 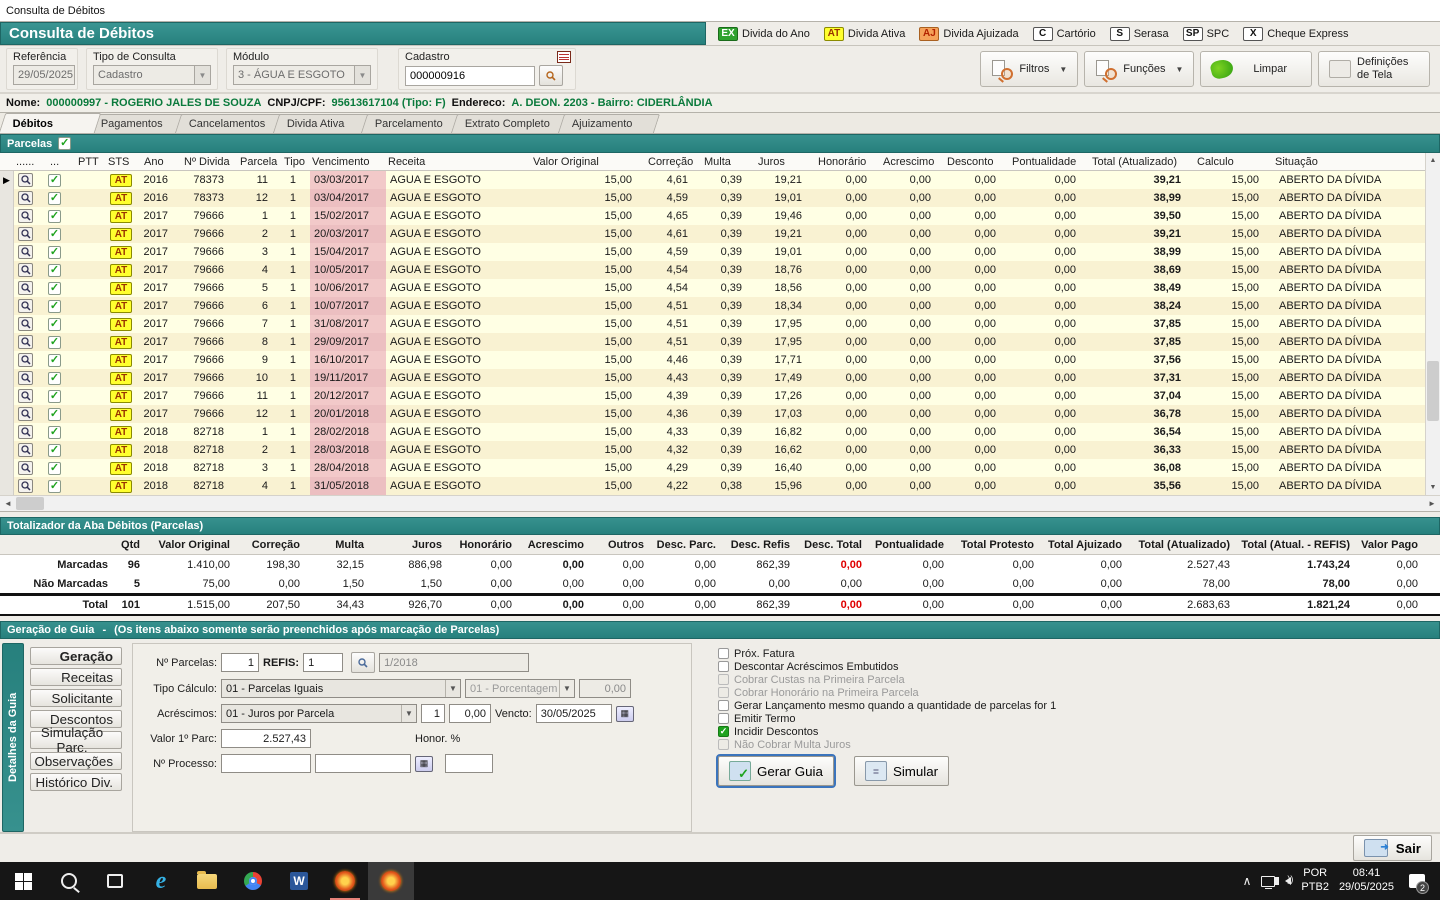 I want to click on acrescimos-n-input: 1, so click(x=433, y=713).